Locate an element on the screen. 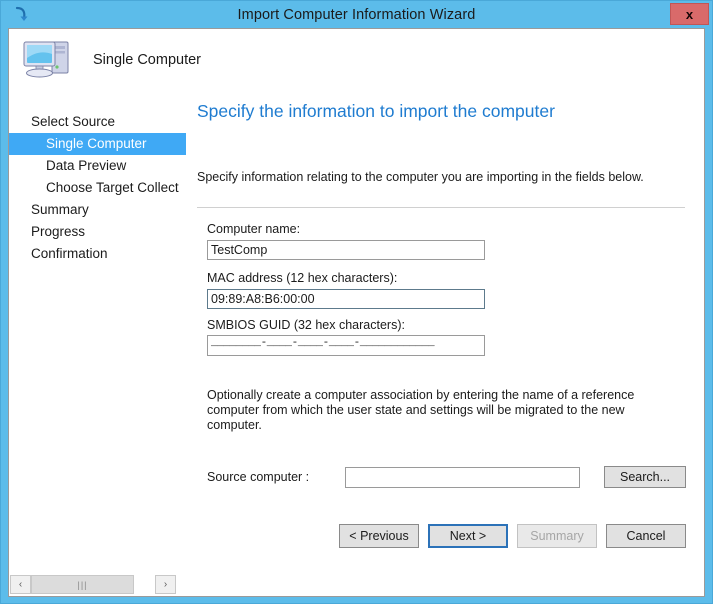 Image resolution: width=713 pixels, height=604 pixels. next-button: Next > is located at coordinates (468, 536).